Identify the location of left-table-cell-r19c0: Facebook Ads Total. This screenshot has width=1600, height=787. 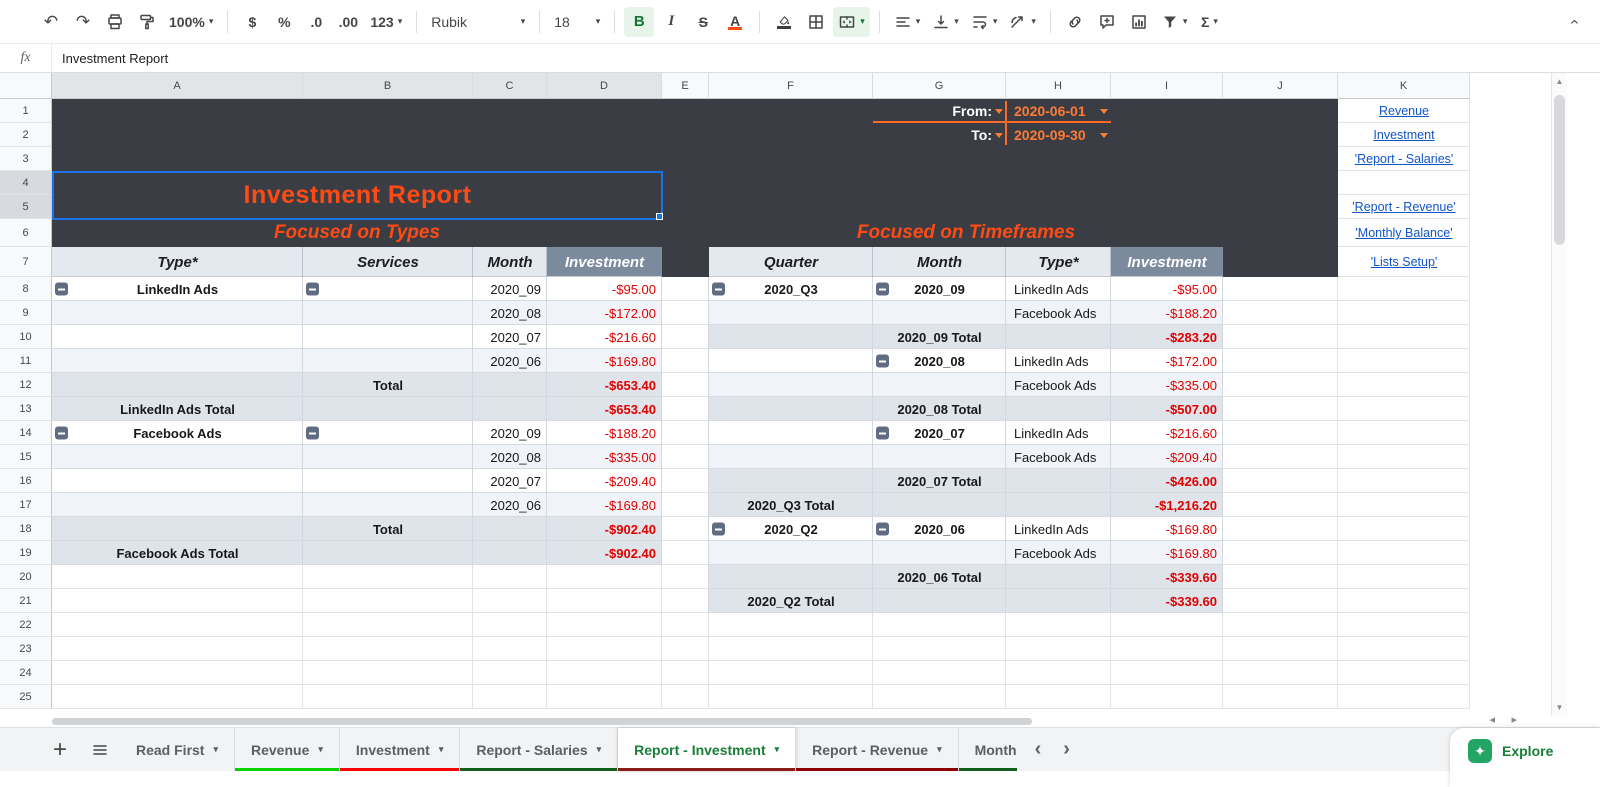
(177, 553).